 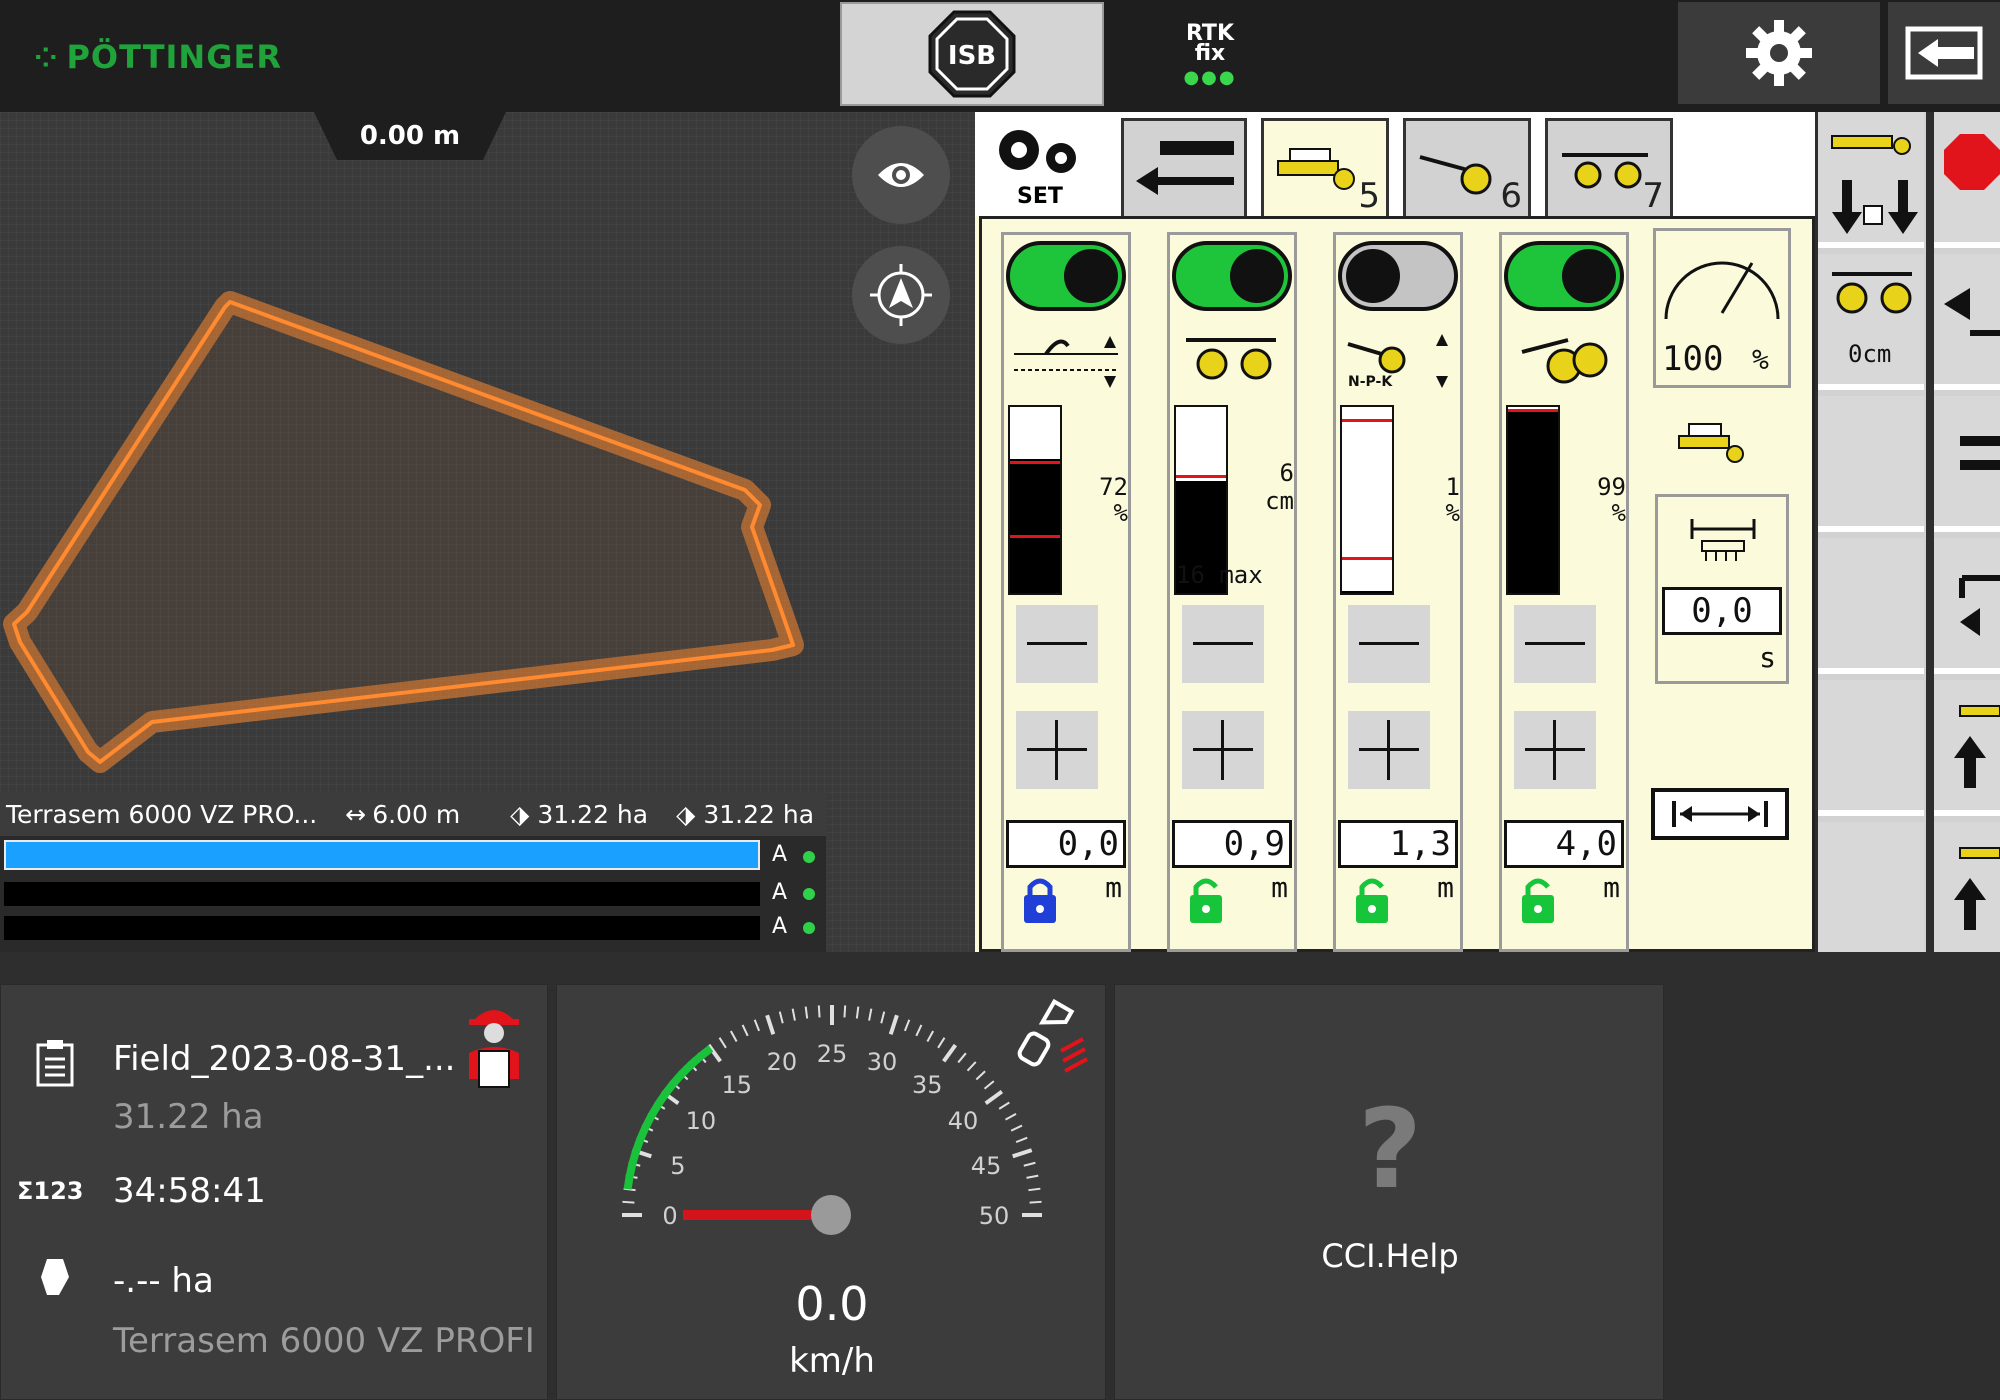 I want to click on top-bar: ⁘ PÖTTINGER ISB RTK fix ●●●, so click(x=1000, y=56).